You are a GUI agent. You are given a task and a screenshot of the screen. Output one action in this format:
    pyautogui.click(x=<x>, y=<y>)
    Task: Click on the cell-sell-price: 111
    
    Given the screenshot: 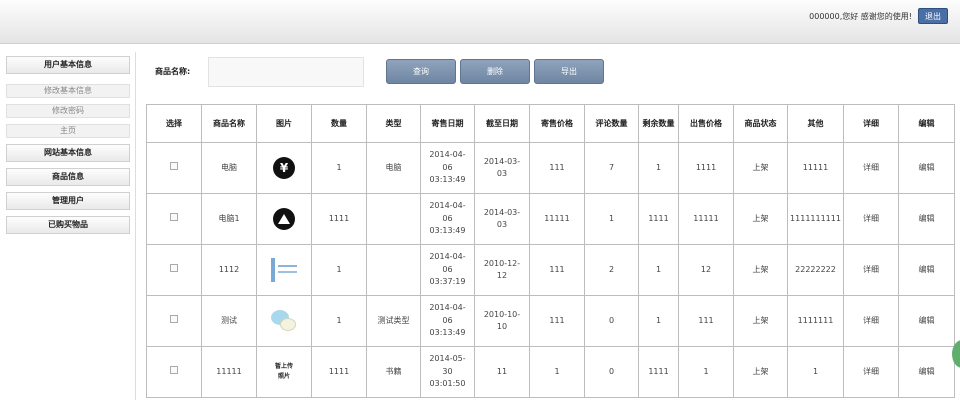 What is the action you would take?
    pyautogui.click(x=706, y=321)
    